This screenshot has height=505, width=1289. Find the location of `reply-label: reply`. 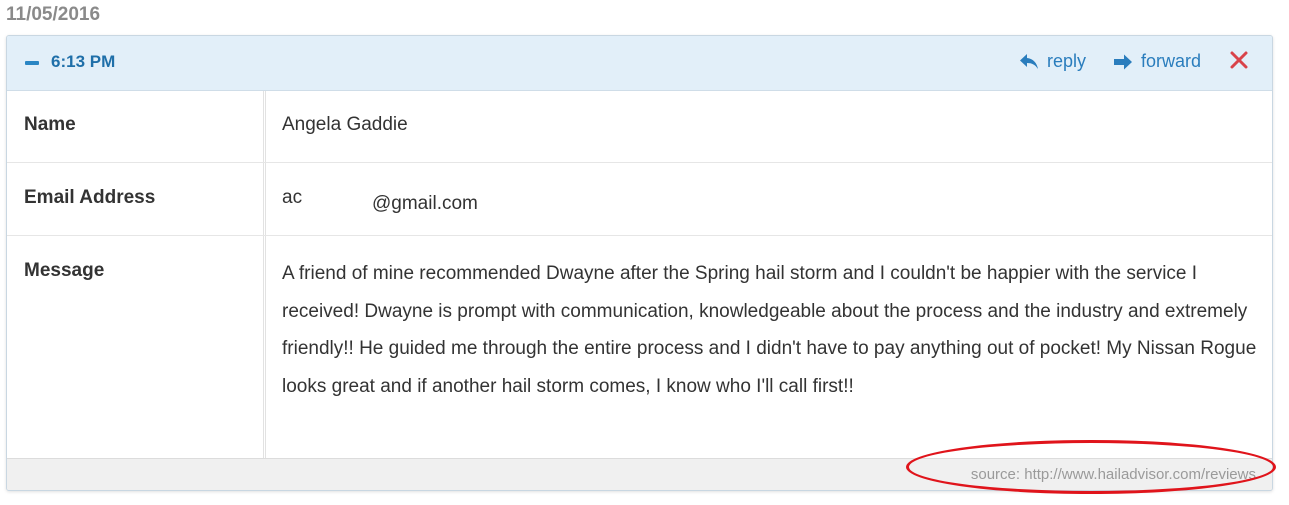

reply-label: reply is located at coordinates (1067, 61).